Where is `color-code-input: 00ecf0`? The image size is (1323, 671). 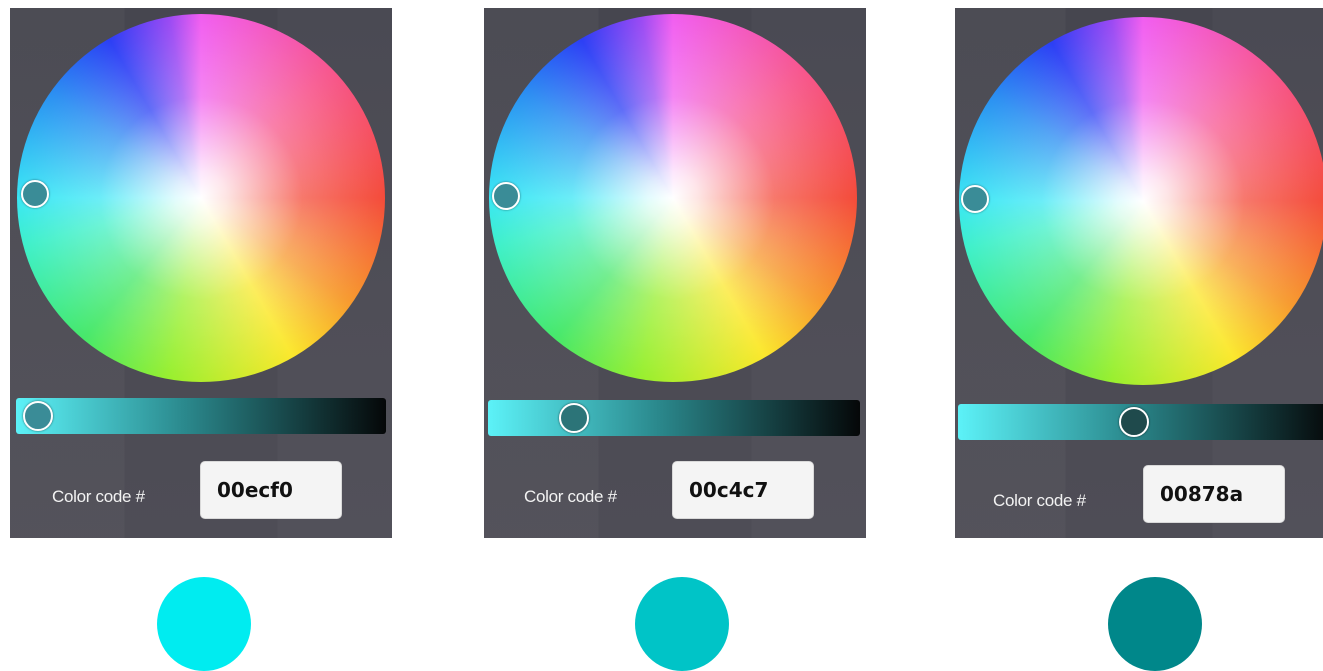 color-code-input: 00ecf0 is located at coordinates (271, 490).